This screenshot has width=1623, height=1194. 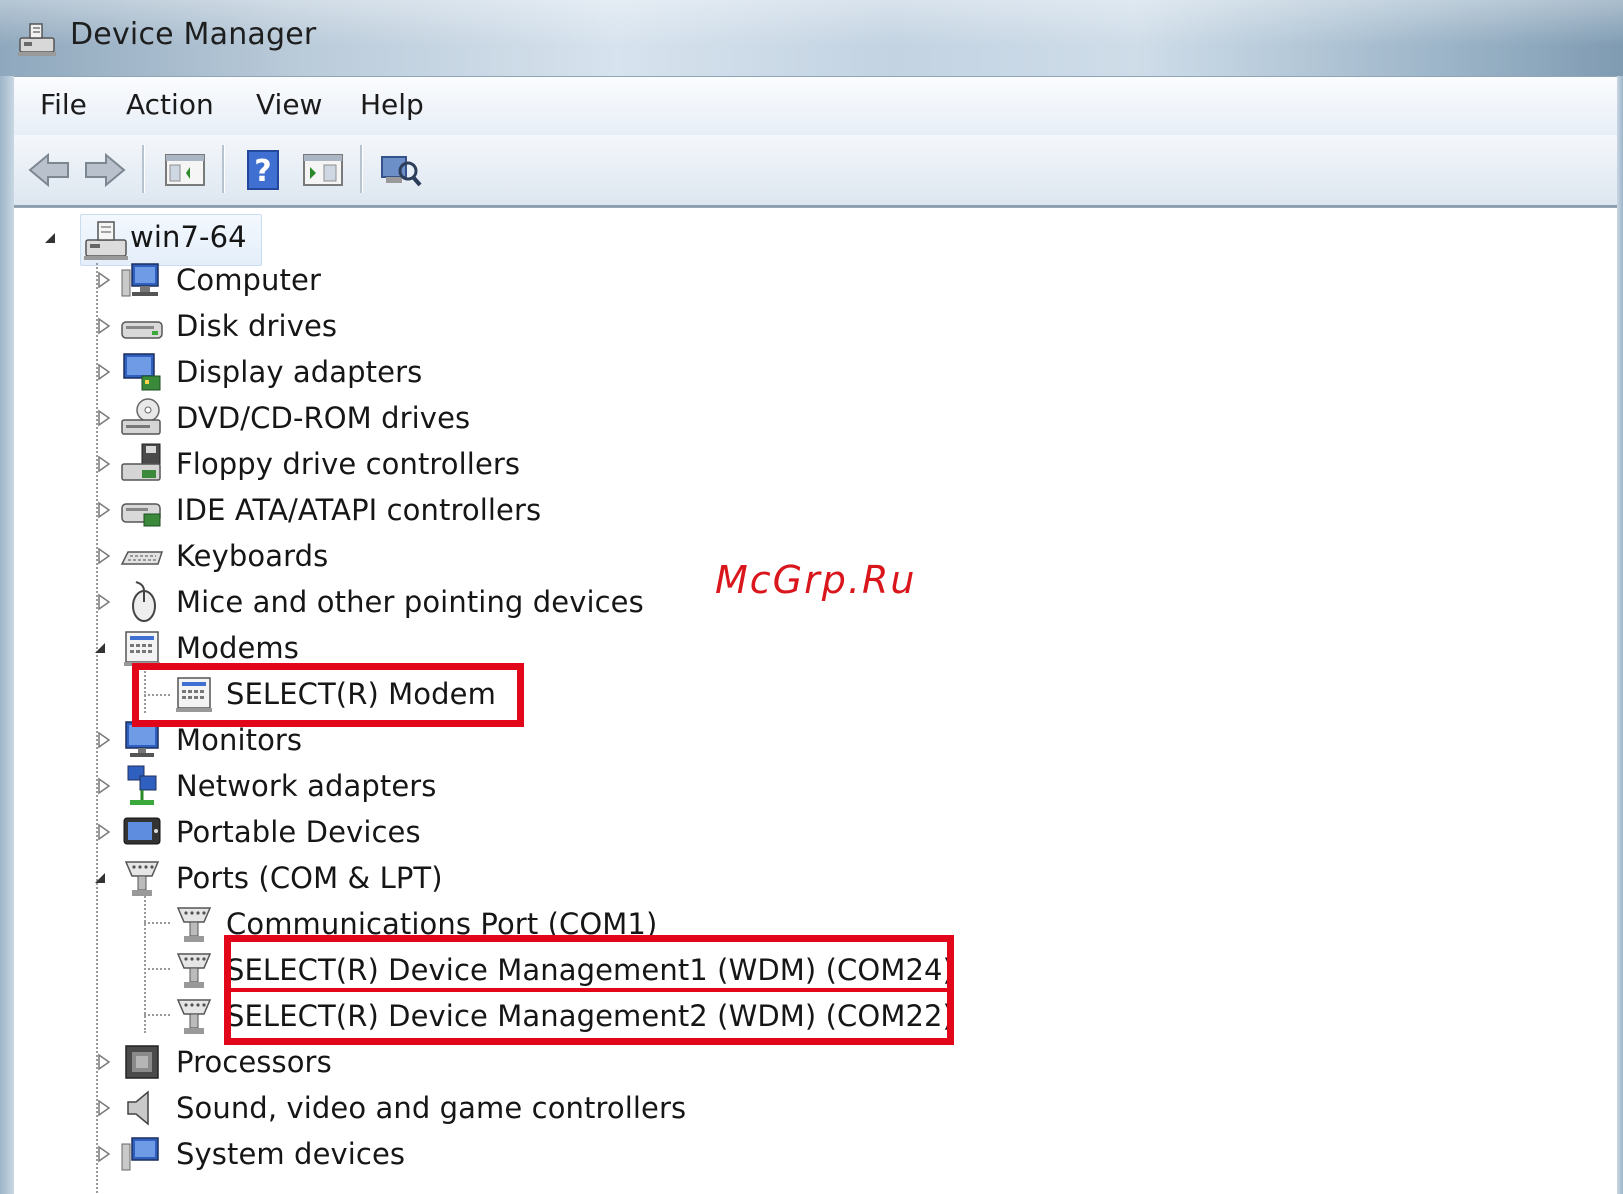 What do you see at coordinates (37, 39) in the screenshot?
I see `device-manager-icon` at bounding box center [37, 39].